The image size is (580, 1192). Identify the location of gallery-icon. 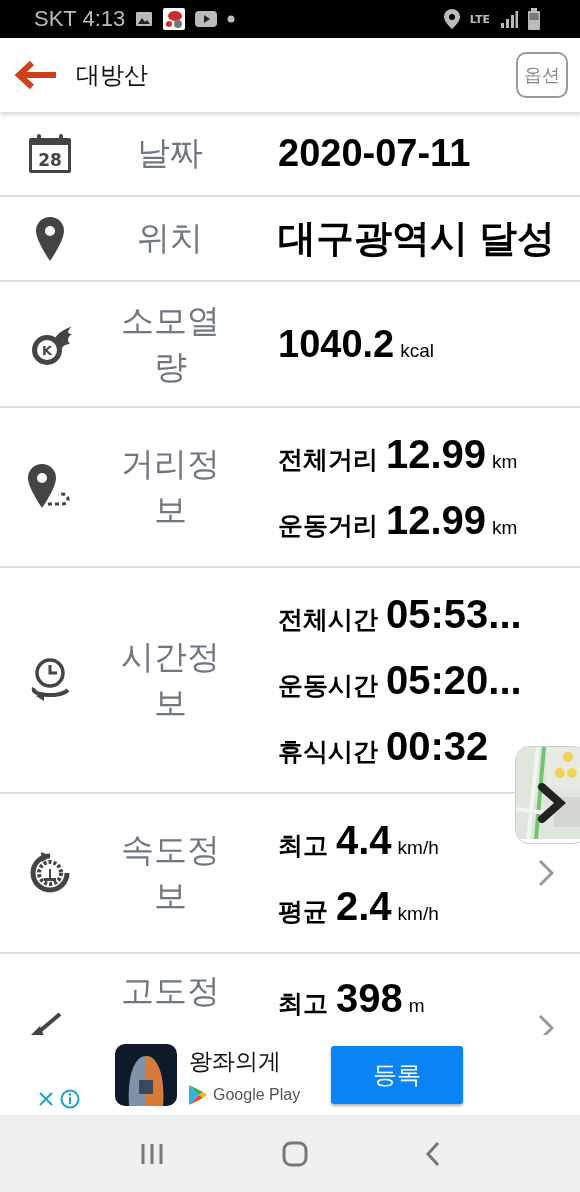
(144, 19).